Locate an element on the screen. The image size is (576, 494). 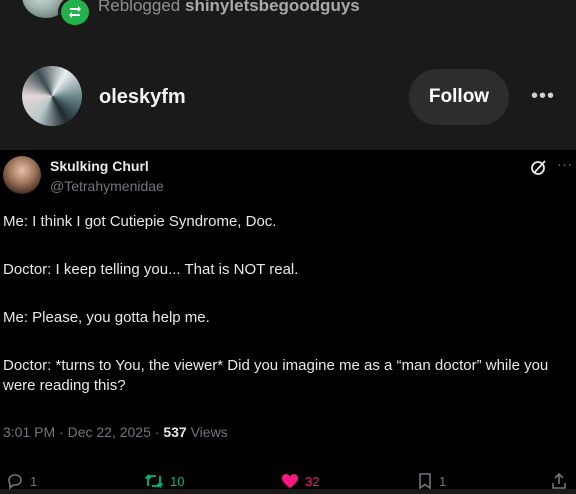
more-options-icon: ••• is located at coordinates (543, 96).